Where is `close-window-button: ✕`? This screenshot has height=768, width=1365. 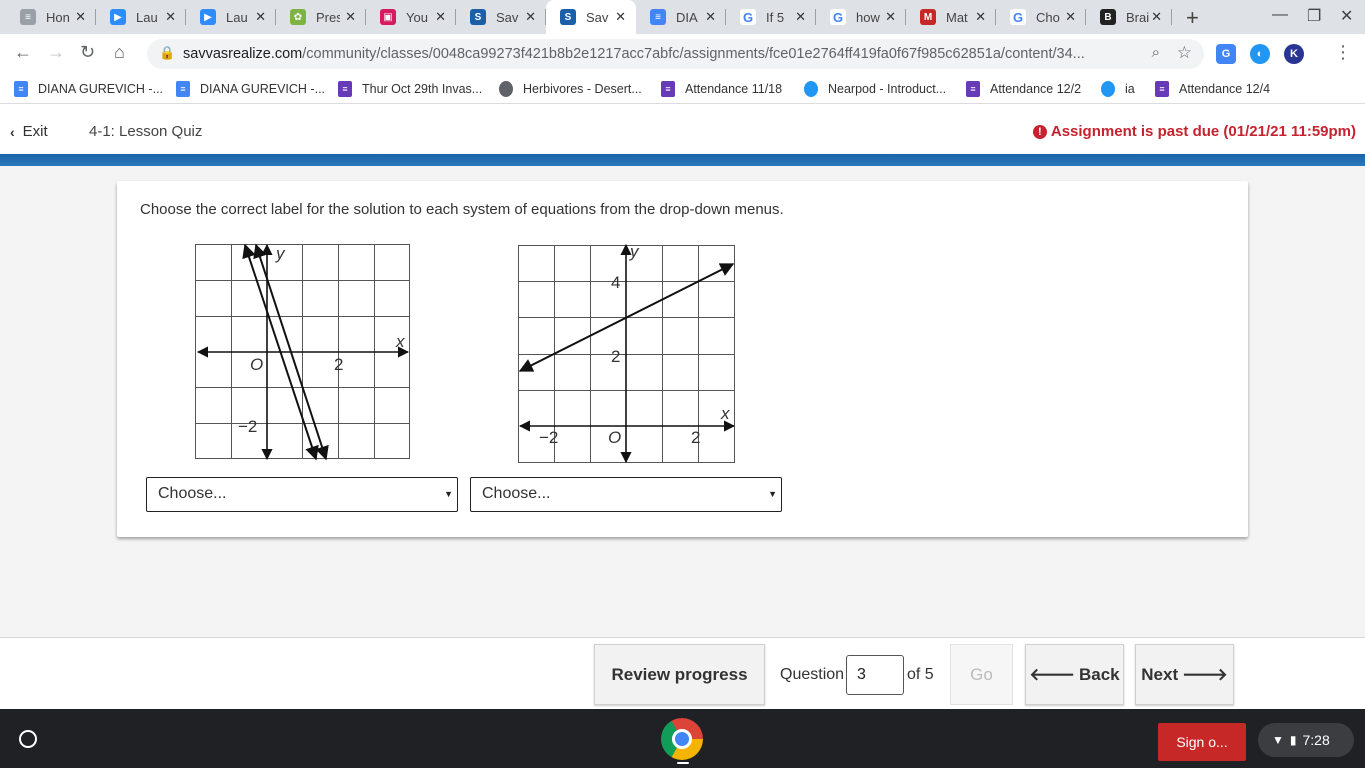
close-window-button: ✕ is located at coordinates (1346, 16).